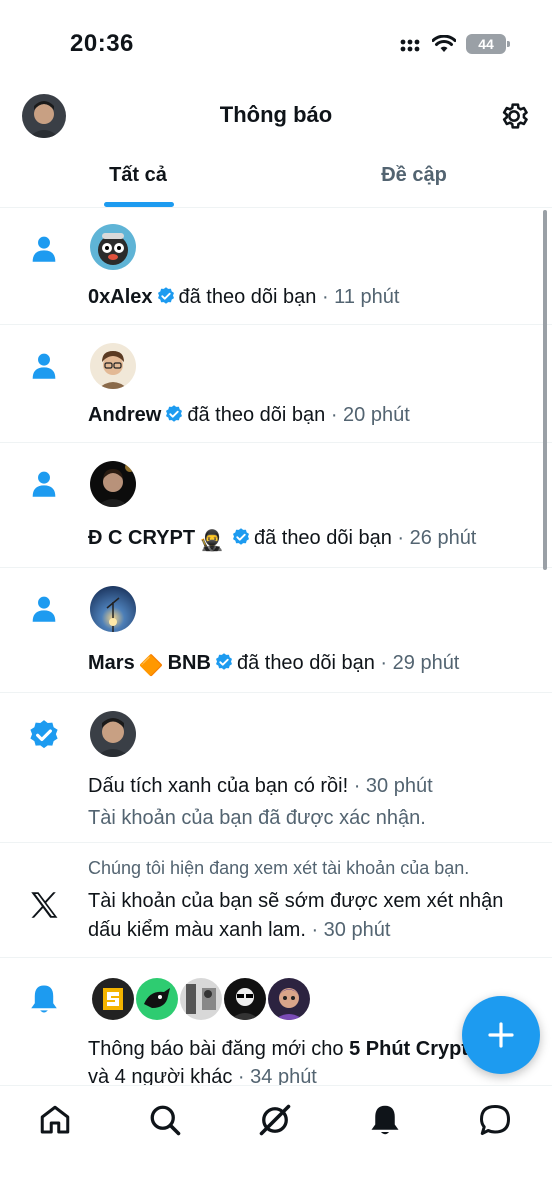 This screenshot has height=1200, width=552. I want to click on settings-button, so click(514, 116).